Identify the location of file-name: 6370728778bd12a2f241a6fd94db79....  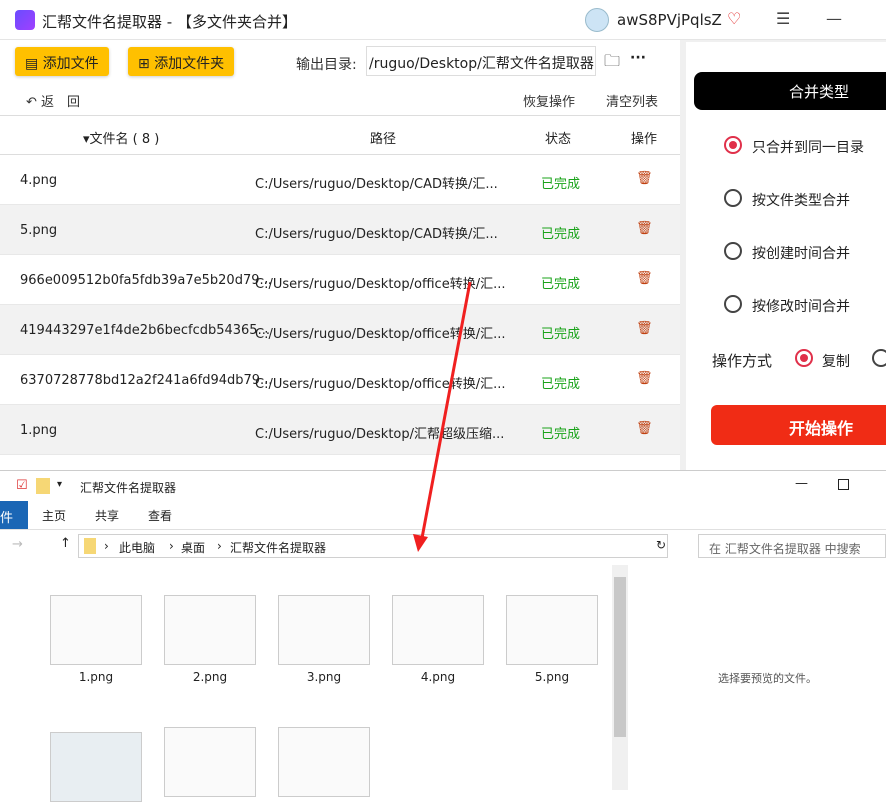
(146, 380).